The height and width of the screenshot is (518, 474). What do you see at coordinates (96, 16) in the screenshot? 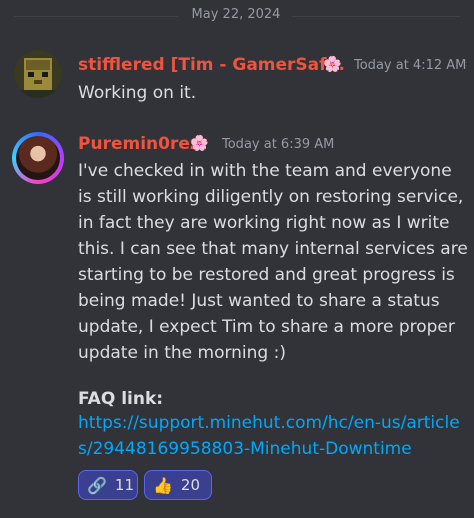
I see `divider-line-left` at bounding box center [96, 16].